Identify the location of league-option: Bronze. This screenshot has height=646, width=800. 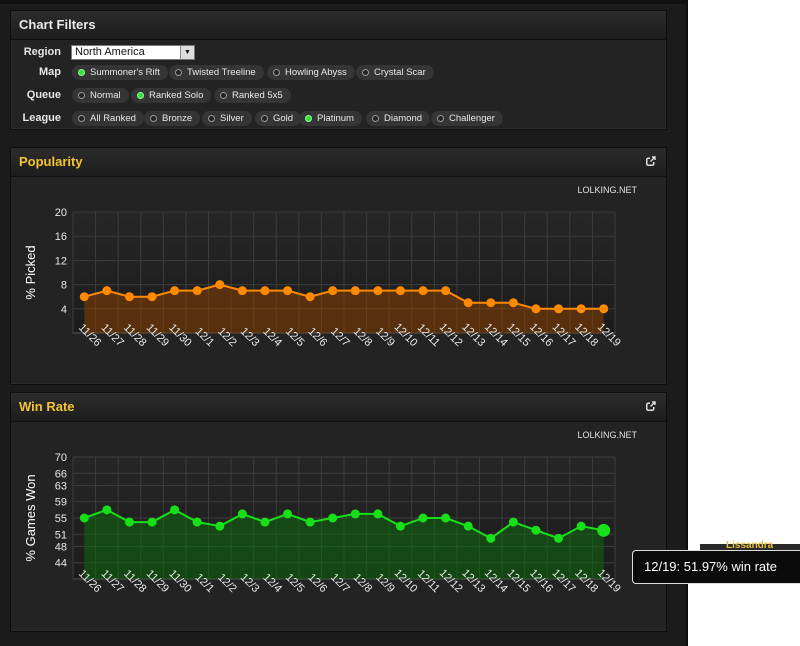
(172, 118).